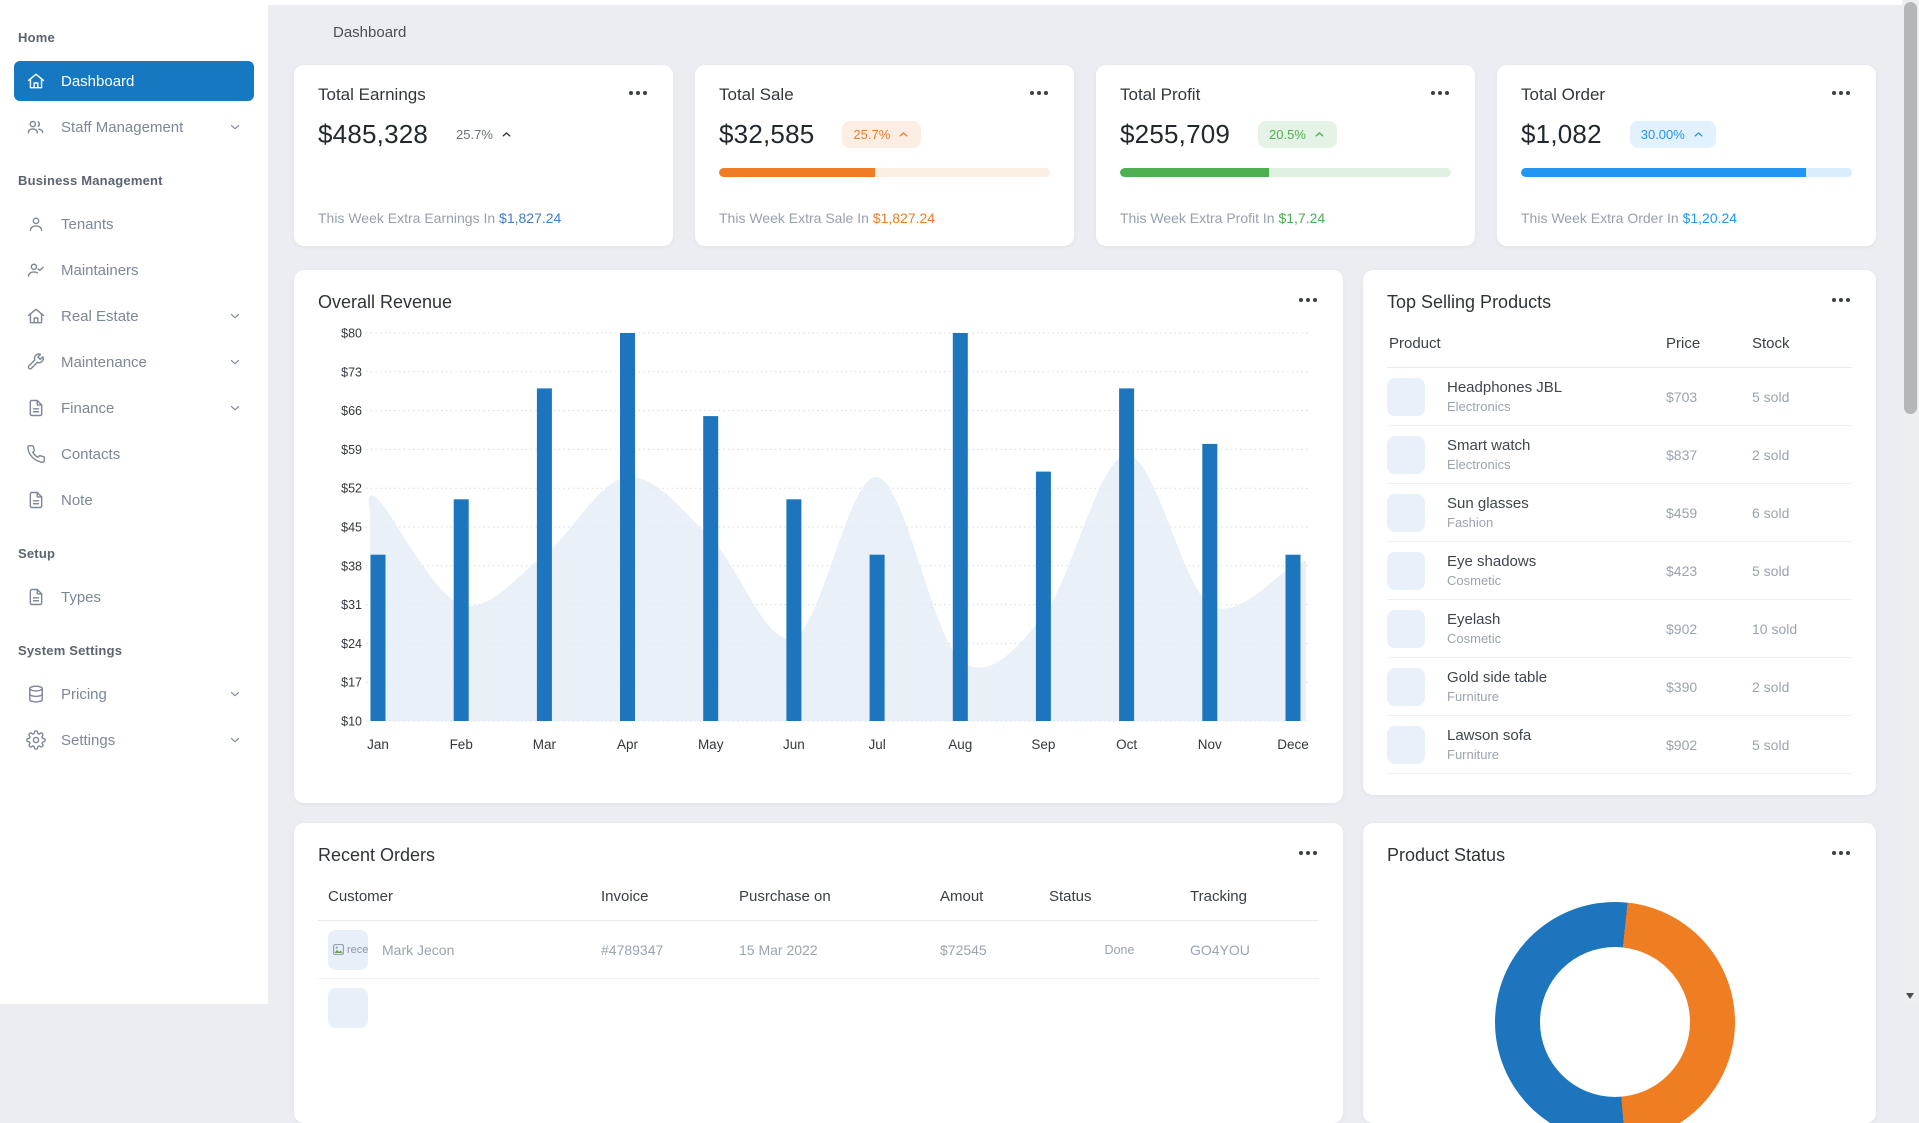 This screenshot has height=1123, width=1919. I want to click on stat-card-title: Total Profit, so click(1160, 94).